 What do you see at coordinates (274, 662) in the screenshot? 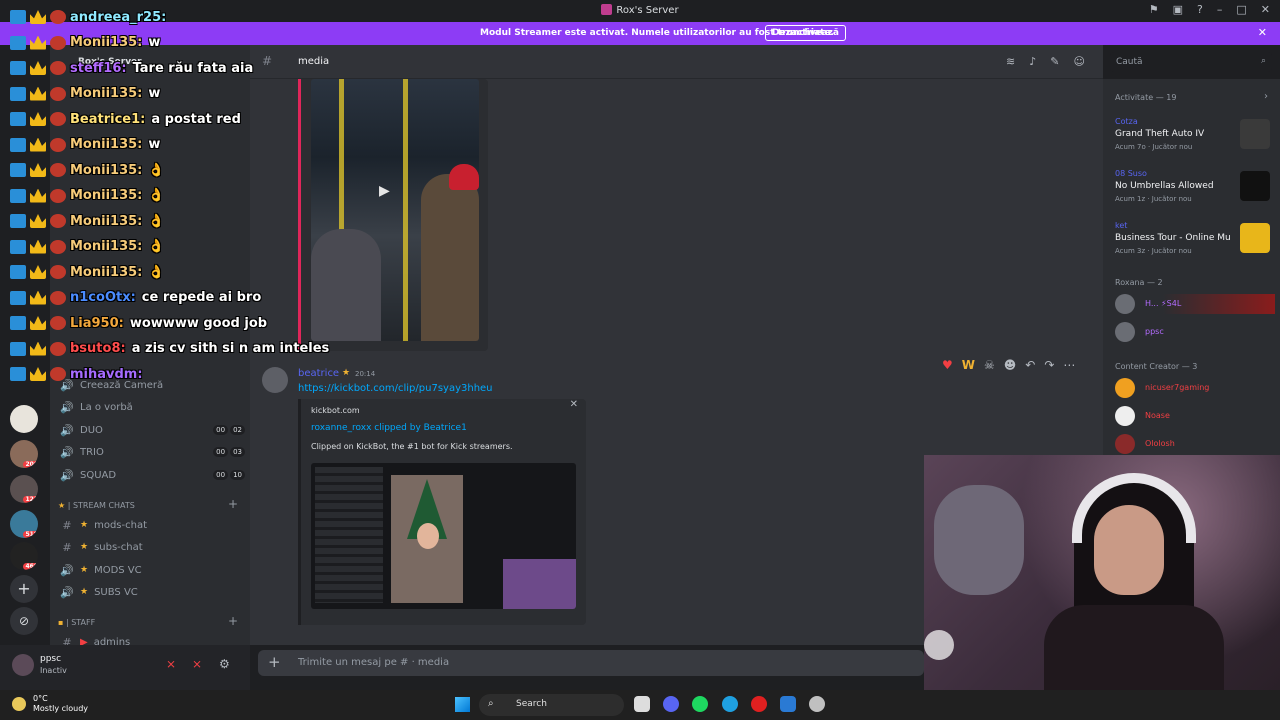
I see `attach-icon: +` at bounding box center [274, 662].